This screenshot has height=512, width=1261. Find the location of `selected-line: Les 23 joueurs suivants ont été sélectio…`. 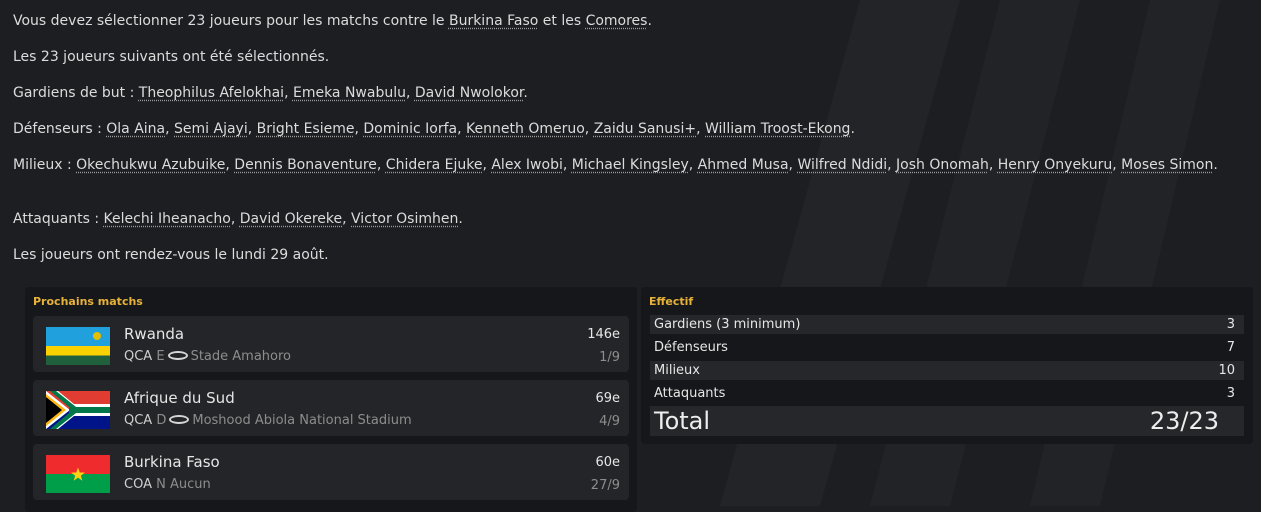

selected-line: Les 23 joueurs suivants ont été sélectio… is located at coordinates (171, 57).